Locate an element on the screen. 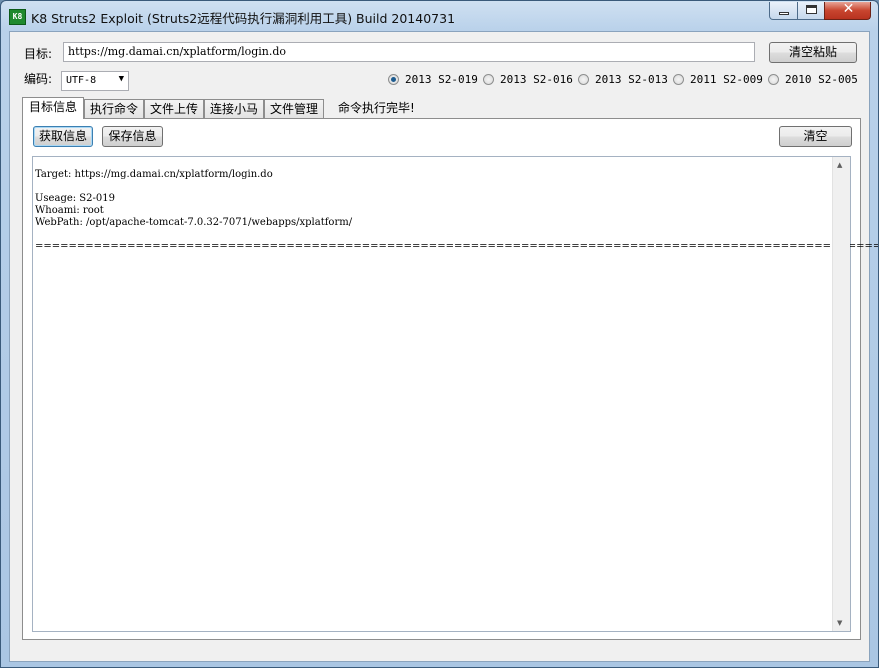  encoding-select: UTF-8 ▼ is located at coordinates (95, 81).